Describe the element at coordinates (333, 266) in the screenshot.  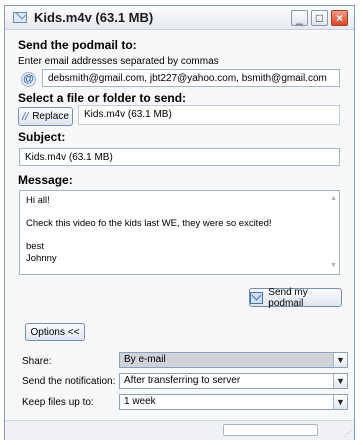
I see `scroll-down-icon: ▼` at that location.